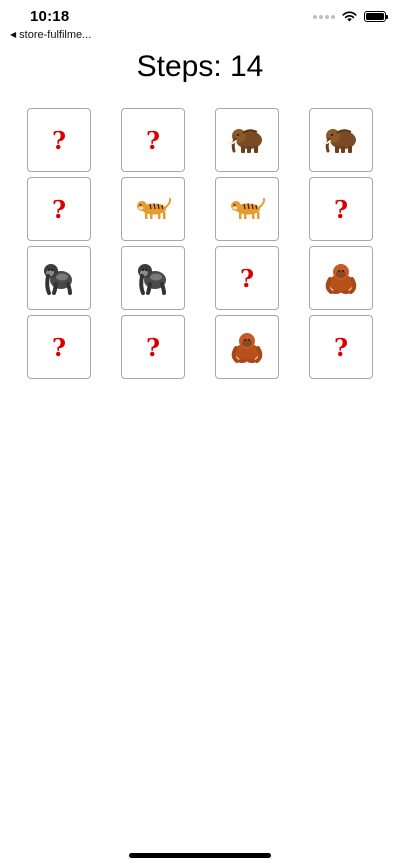 The width and height of the screenshot is (400, 866). What do you see at coordinates (200, 855) in the screenshot?
I see `home-indicator` at bounding box center [200, 855].